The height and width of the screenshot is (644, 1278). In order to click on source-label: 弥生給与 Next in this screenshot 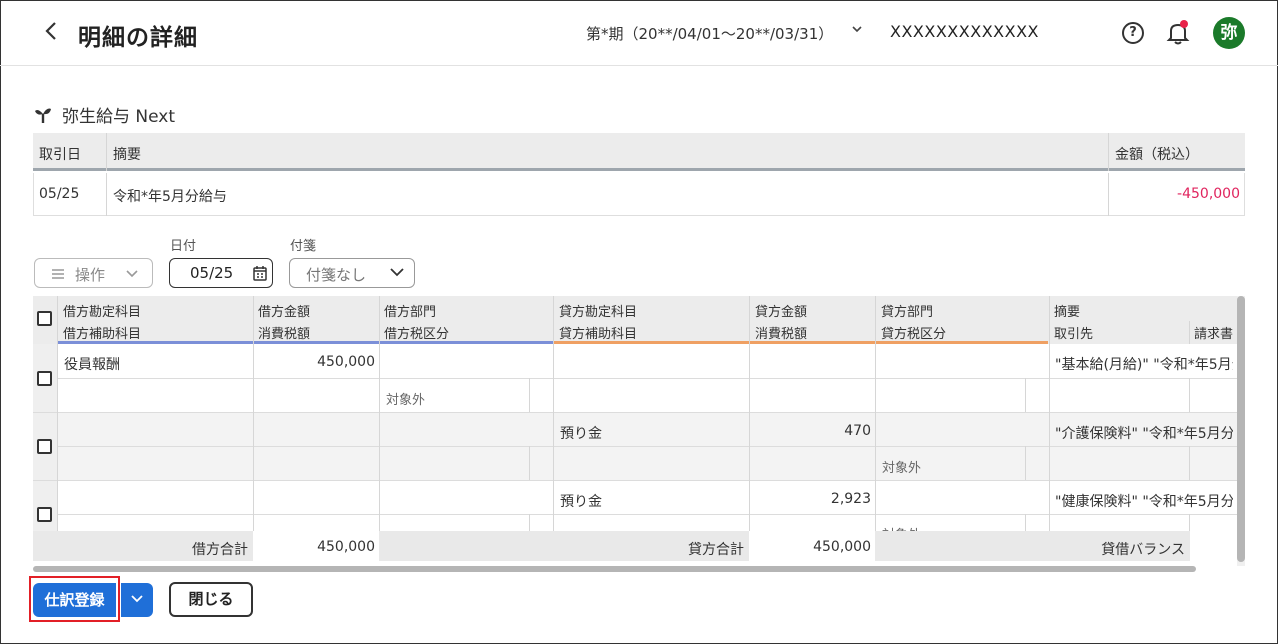, I will do `click(104, 114)`.